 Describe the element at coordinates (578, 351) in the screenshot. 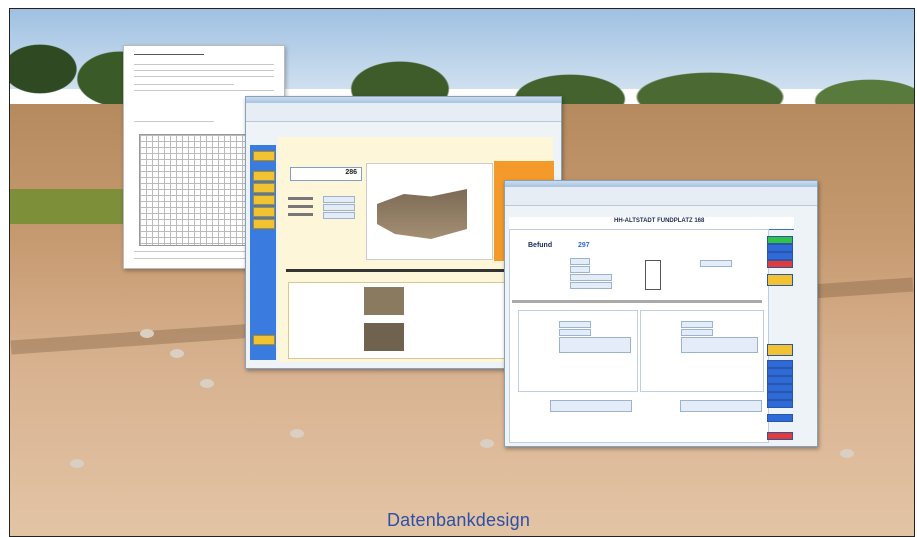

I see `left-subform` at that location.